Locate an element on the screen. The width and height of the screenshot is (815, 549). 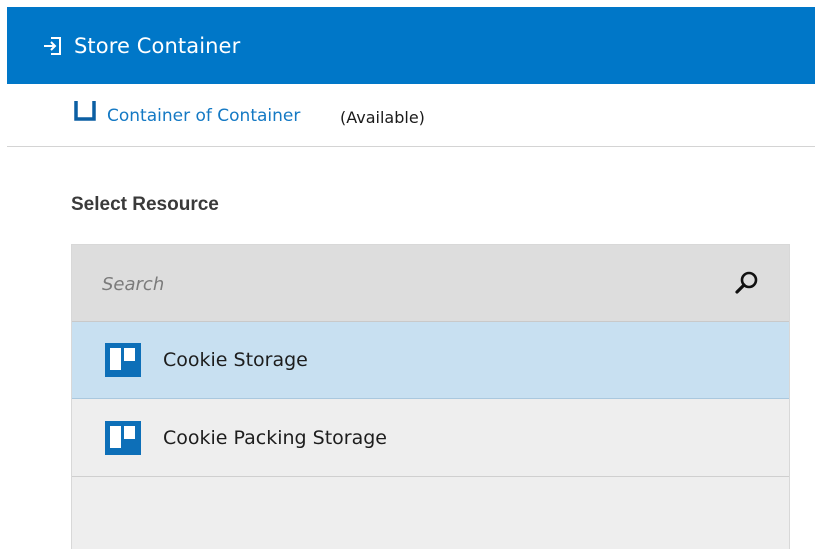
availability-status: (Available) is located at coordinates (382, 117).